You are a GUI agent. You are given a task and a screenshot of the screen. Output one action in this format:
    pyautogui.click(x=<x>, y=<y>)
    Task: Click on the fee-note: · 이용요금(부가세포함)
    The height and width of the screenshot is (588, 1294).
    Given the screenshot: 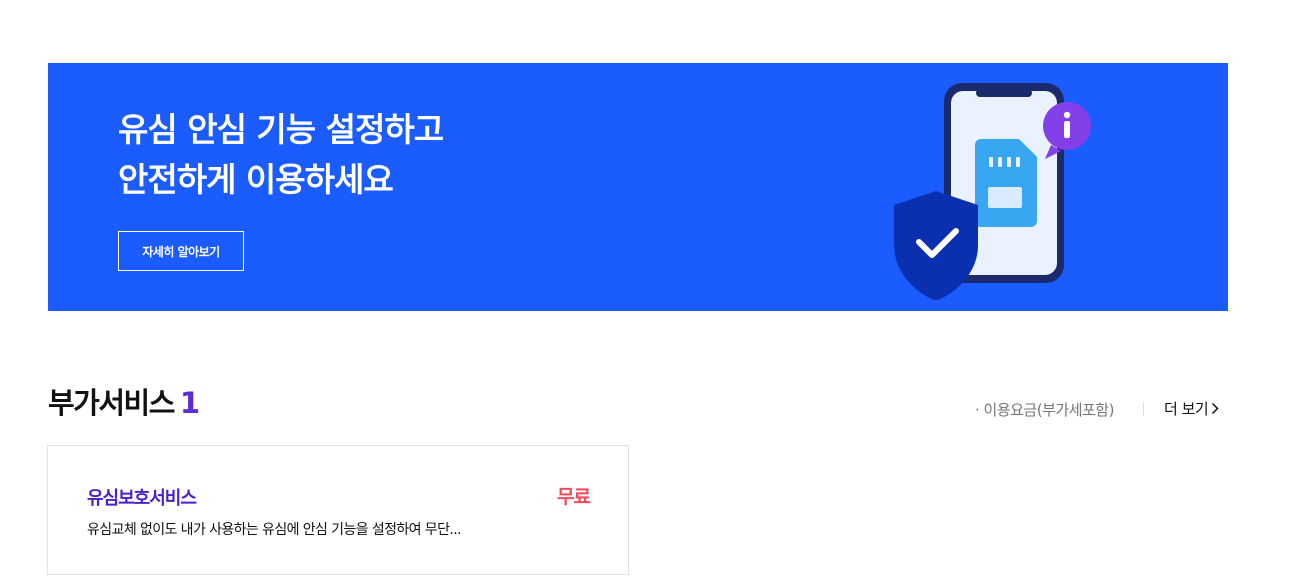 What is the action you would take?
    pyautogui.click(x=1044, y=410)
    